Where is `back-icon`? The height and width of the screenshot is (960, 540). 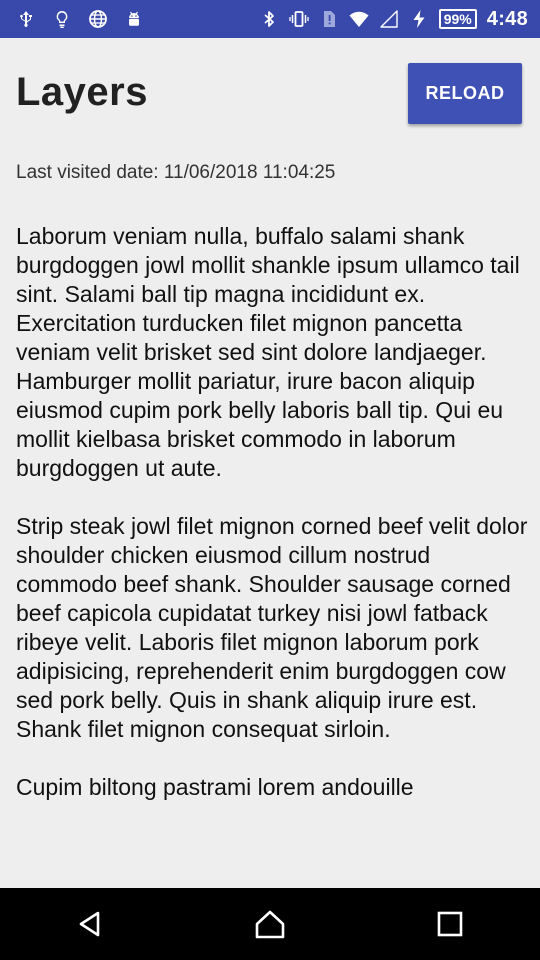 back-icon is located at coordinates (89, 924).